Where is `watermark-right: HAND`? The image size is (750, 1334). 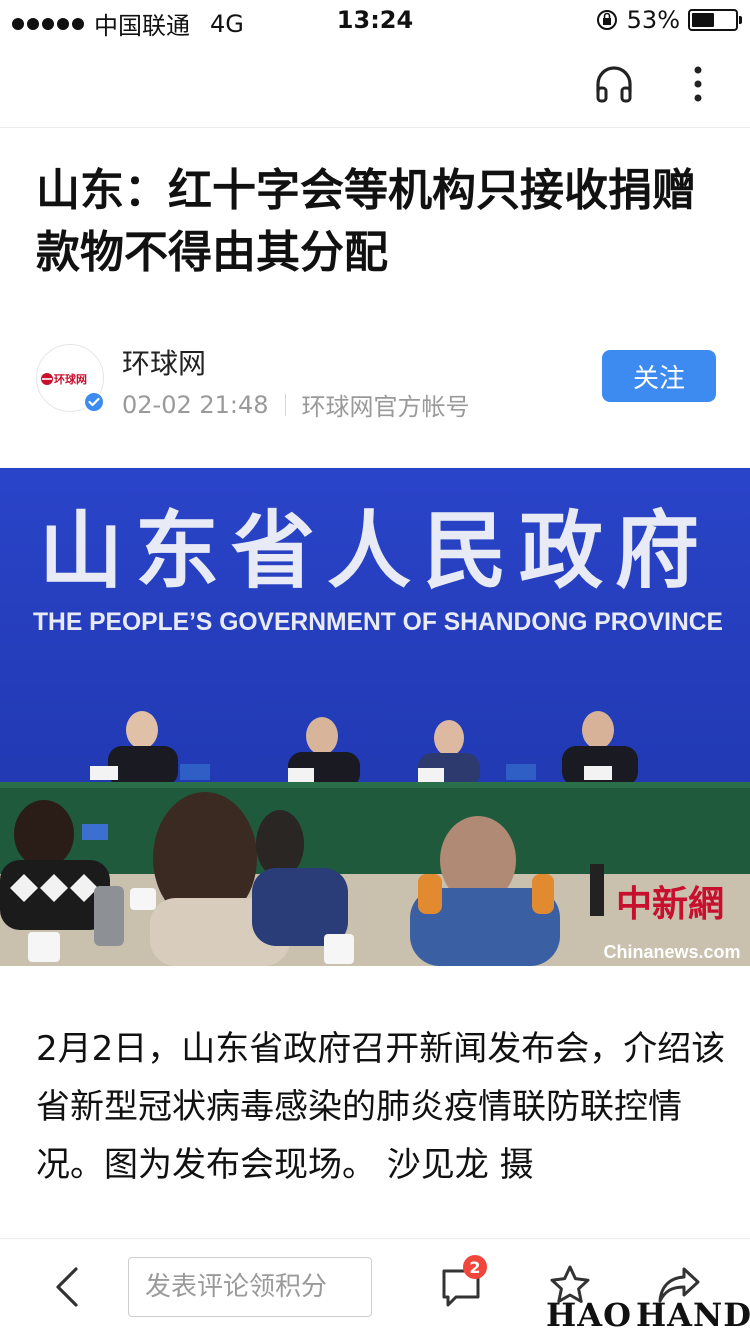 watermark-right: HAND is located at coordinates (692, 1315).